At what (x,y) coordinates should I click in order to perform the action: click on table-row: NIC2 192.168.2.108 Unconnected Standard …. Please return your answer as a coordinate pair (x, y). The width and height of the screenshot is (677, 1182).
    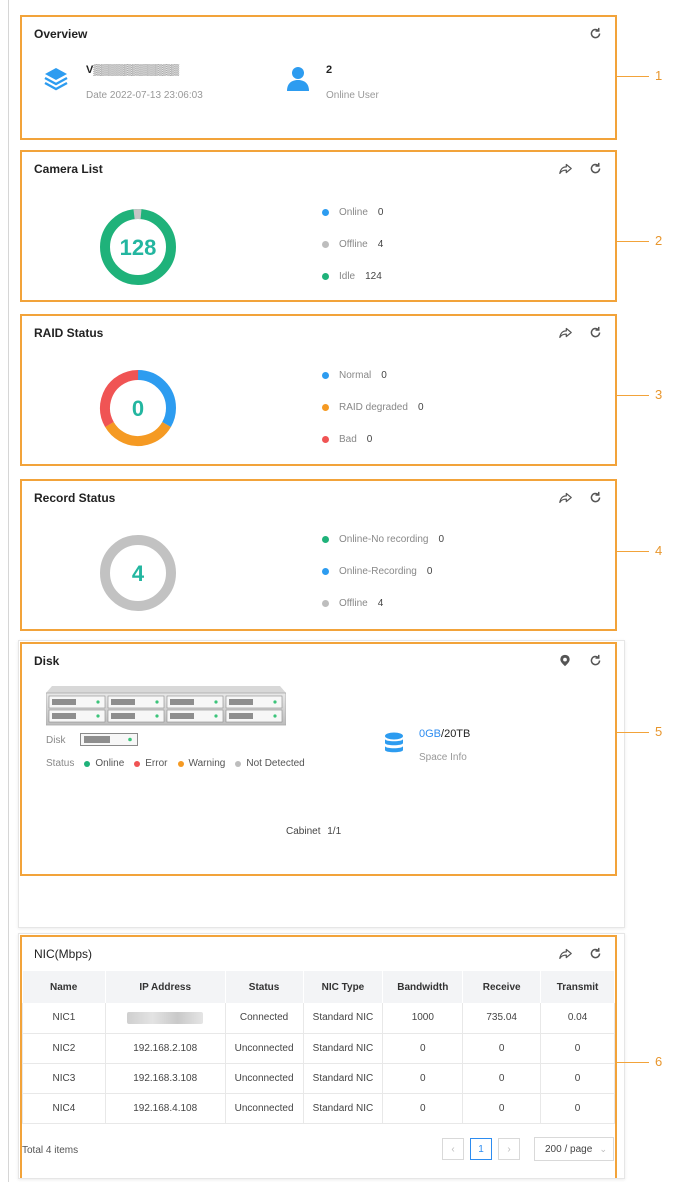
    Looking at the image, I should click on (318, 1048).